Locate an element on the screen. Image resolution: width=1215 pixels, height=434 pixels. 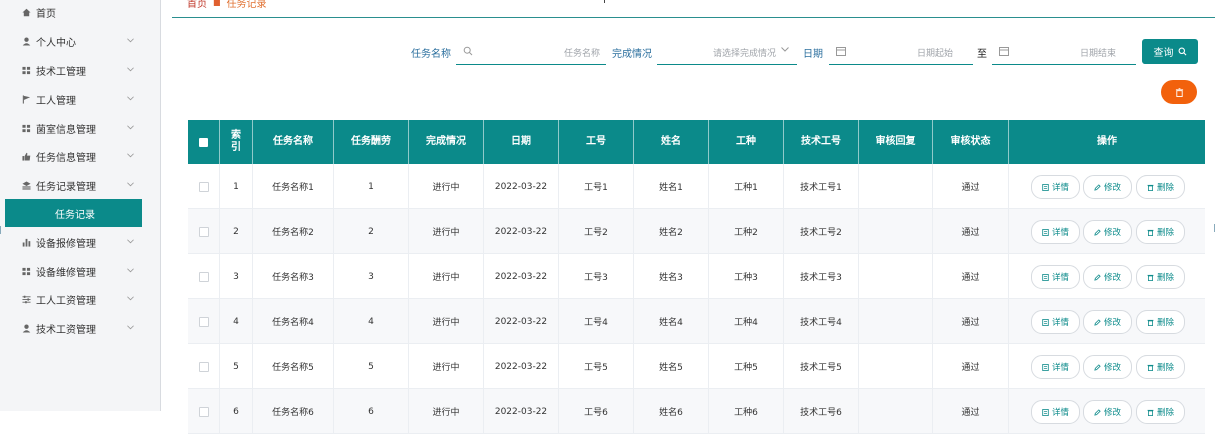
task-name-label: 任务名称 is located at coordinates (431, 54).